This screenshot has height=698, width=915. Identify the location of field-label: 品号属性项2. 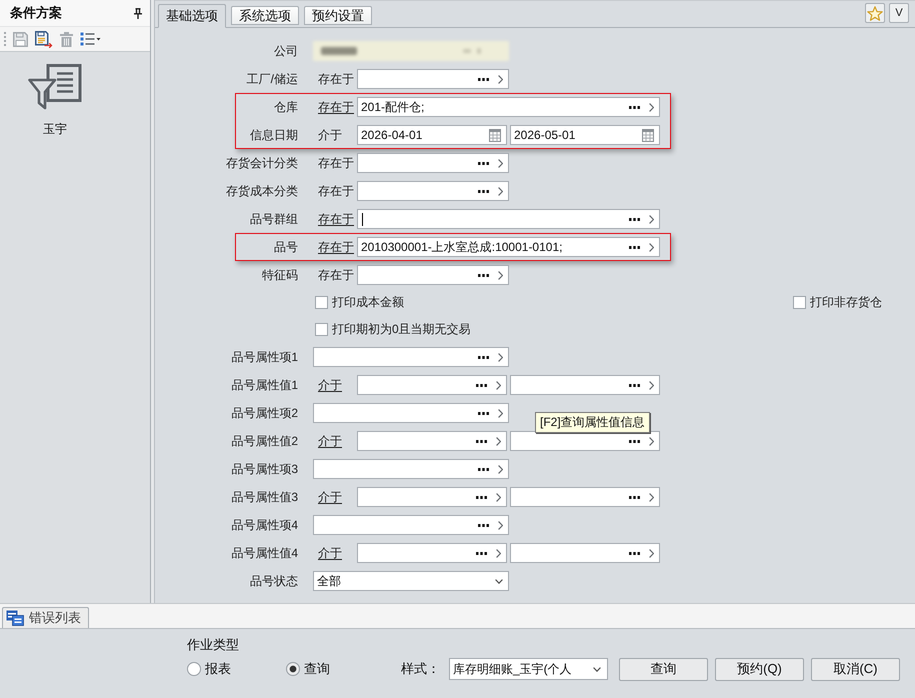
(264, 413).